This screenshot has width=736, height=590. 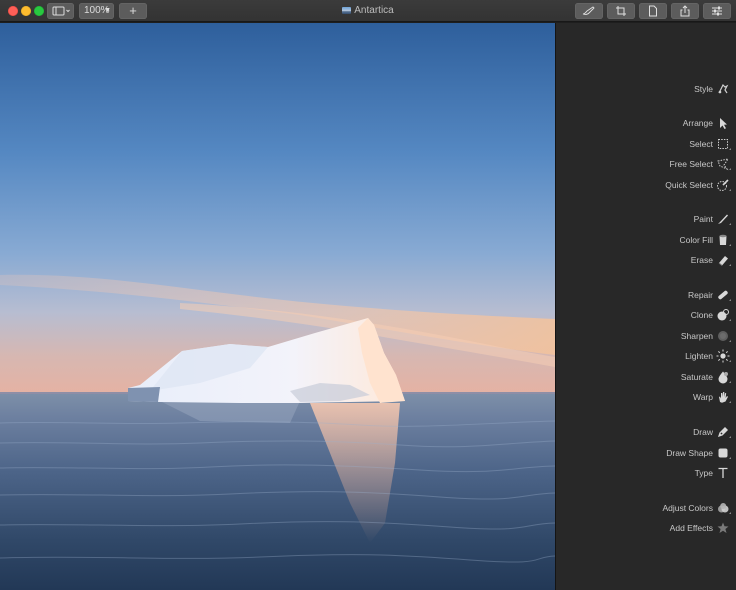 What do you see at coordinates (96, 11) in the screenshot?
I see `zoom-level-select: 100% ▼` at bounding box center [96, 11].